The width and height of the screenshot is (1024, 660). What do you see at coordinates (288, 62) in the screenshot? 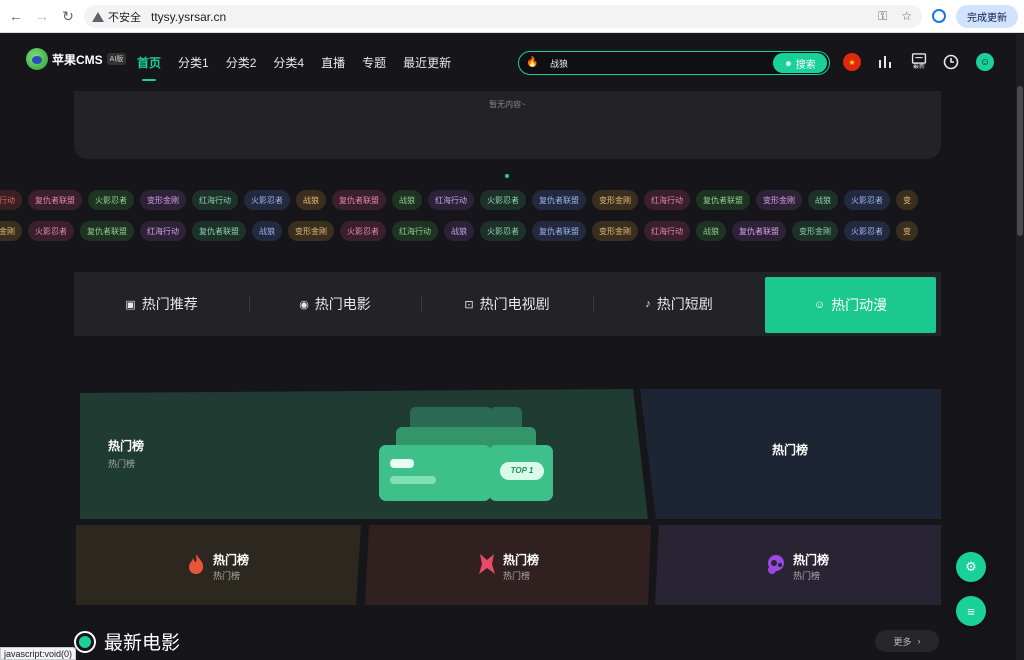
I see `nav-category-4: 分类4` at bounding box center [288, 62].